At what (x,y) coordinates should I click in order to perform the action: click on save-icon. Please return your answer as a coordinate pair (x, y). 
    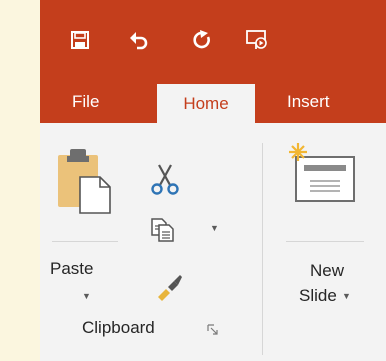
    Looking at the image, I should click on (80, 40).